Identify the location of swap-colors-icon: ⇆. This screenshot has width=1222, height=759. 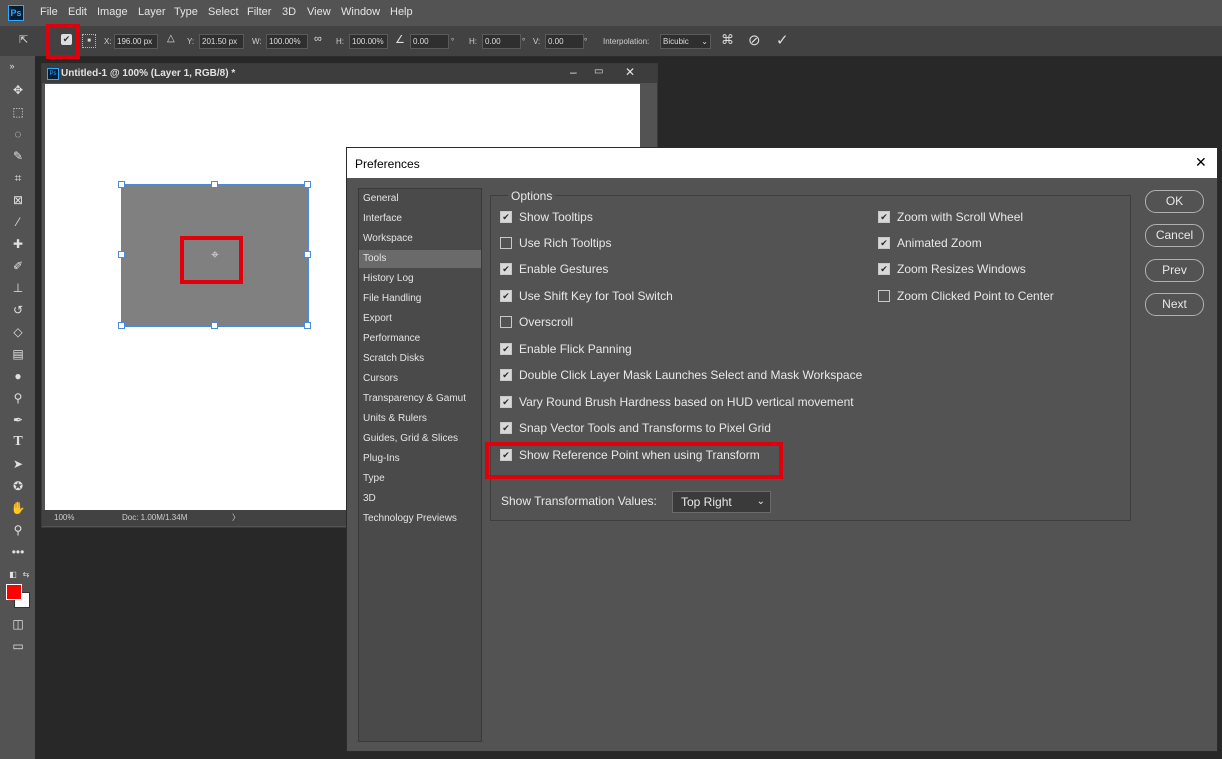
(26, 575).